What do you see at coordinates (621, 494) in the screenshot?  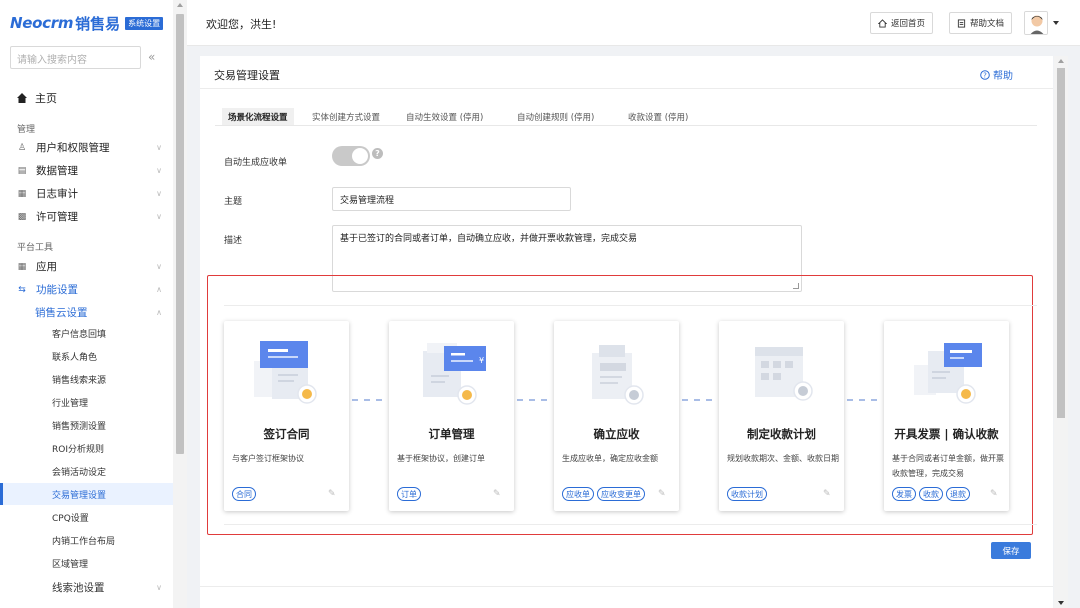 I see `tag-receivable-change: 应收变更单` at bounding box center [621, 494].